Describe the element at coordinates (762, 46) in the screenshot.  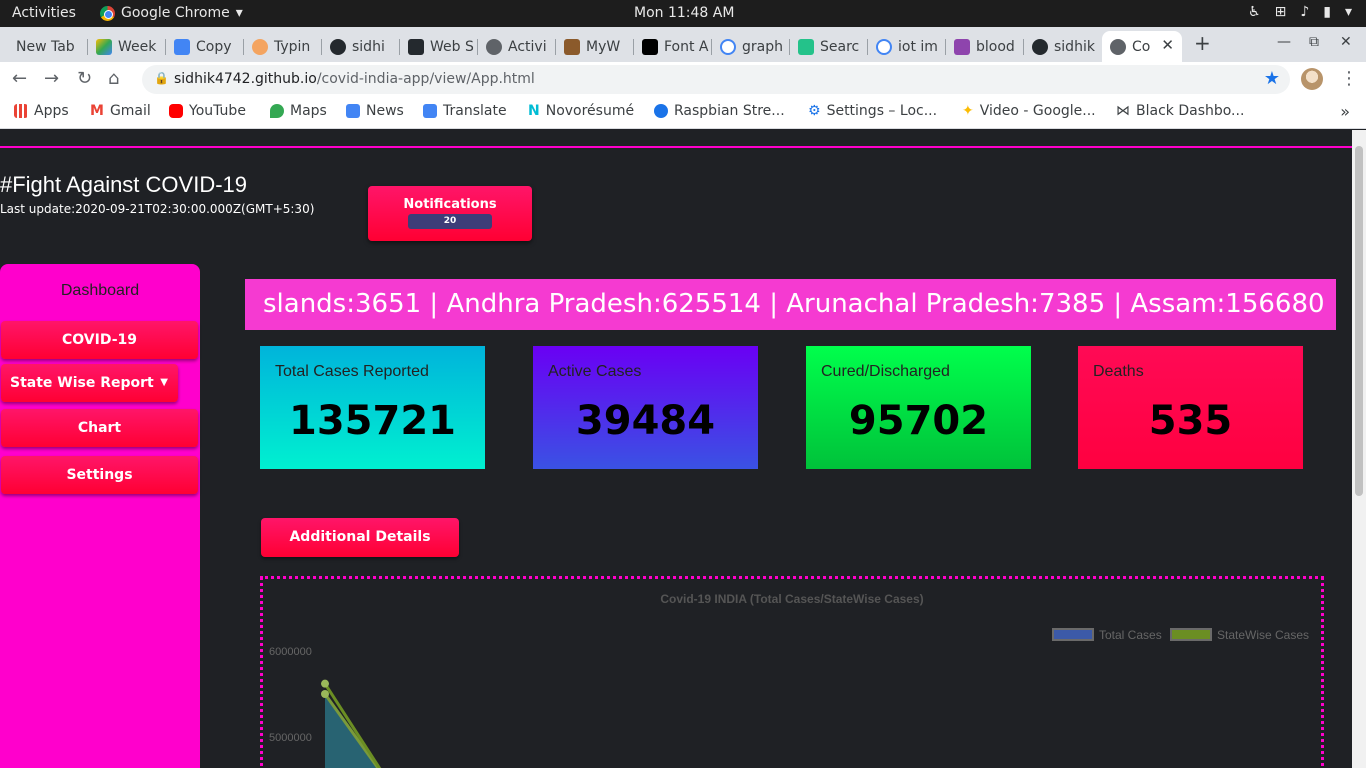
I see `tab-label: graph` at that location.